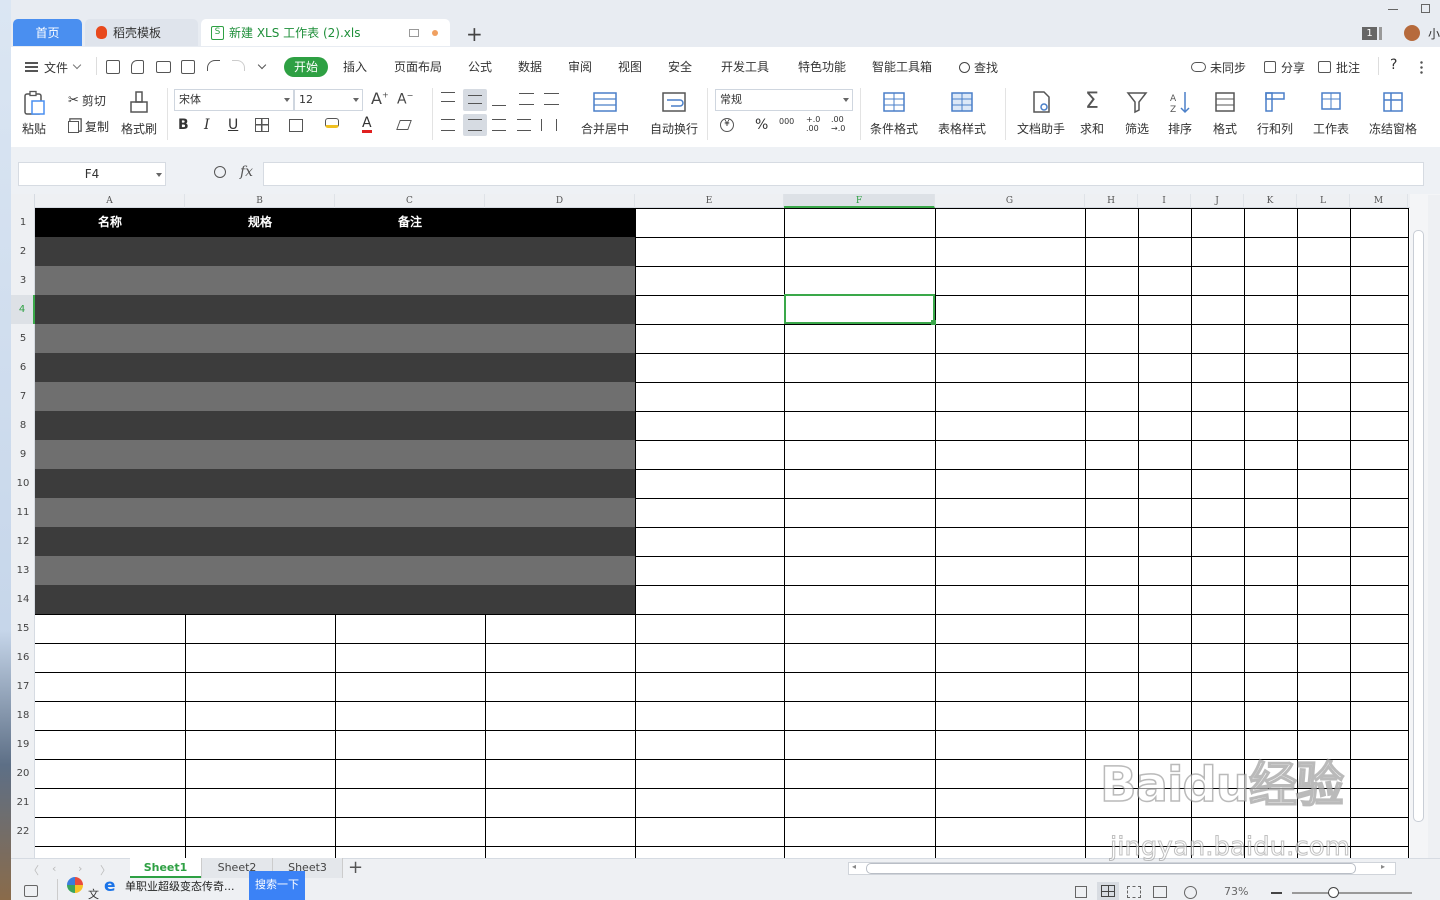 The width and height of the screenshot is (1440, 900). Describe the element at coordinates (530, 67) in the screenshot. I see `tab-data: 数据` at that location.